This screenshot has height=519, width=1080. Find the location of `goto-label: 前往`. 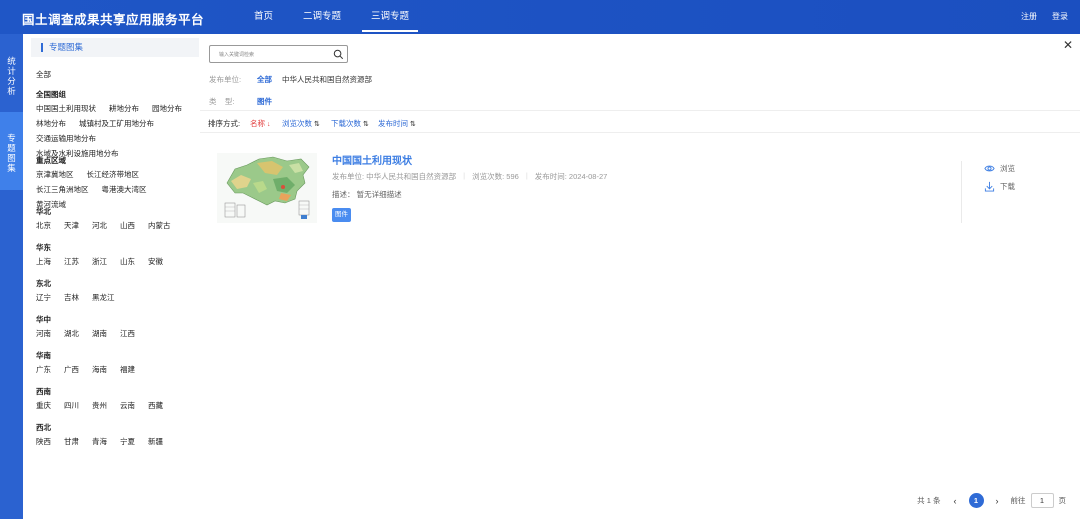

goto-label: 前往 is located at coordinates (1018, 500).